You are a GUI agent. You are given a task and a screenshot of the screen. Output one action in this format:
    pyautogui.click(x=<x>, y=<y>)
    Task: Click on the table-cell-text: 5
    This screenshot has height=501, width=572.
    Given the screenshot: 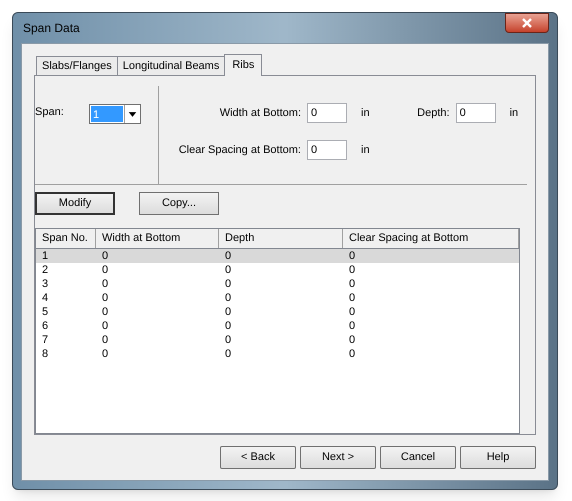 What is the action you would take?
    pyautogui.click(x=45, y=312)
    